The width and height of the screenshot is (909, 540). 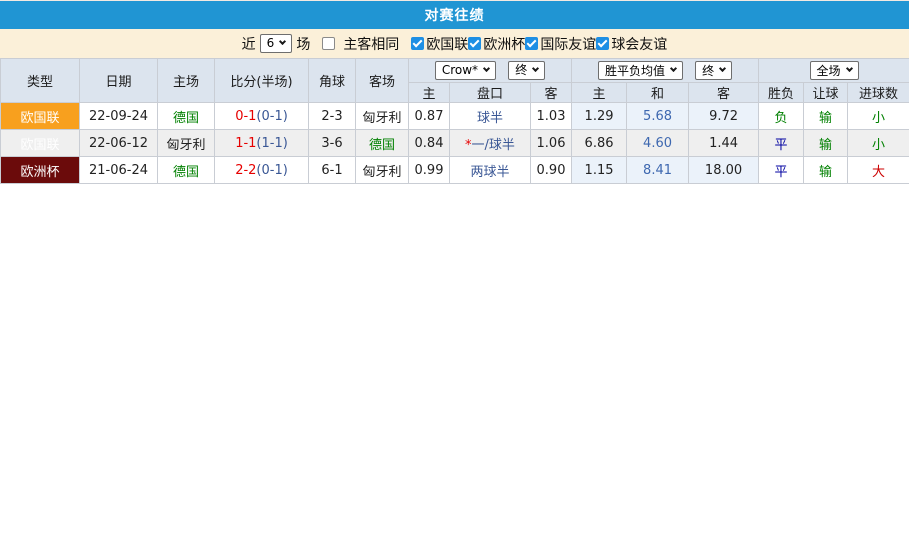 What do you see at coordinates (382, 143) in the screenshot?
I see `cell-away-team: 德国` at bounding box center [382, 143].